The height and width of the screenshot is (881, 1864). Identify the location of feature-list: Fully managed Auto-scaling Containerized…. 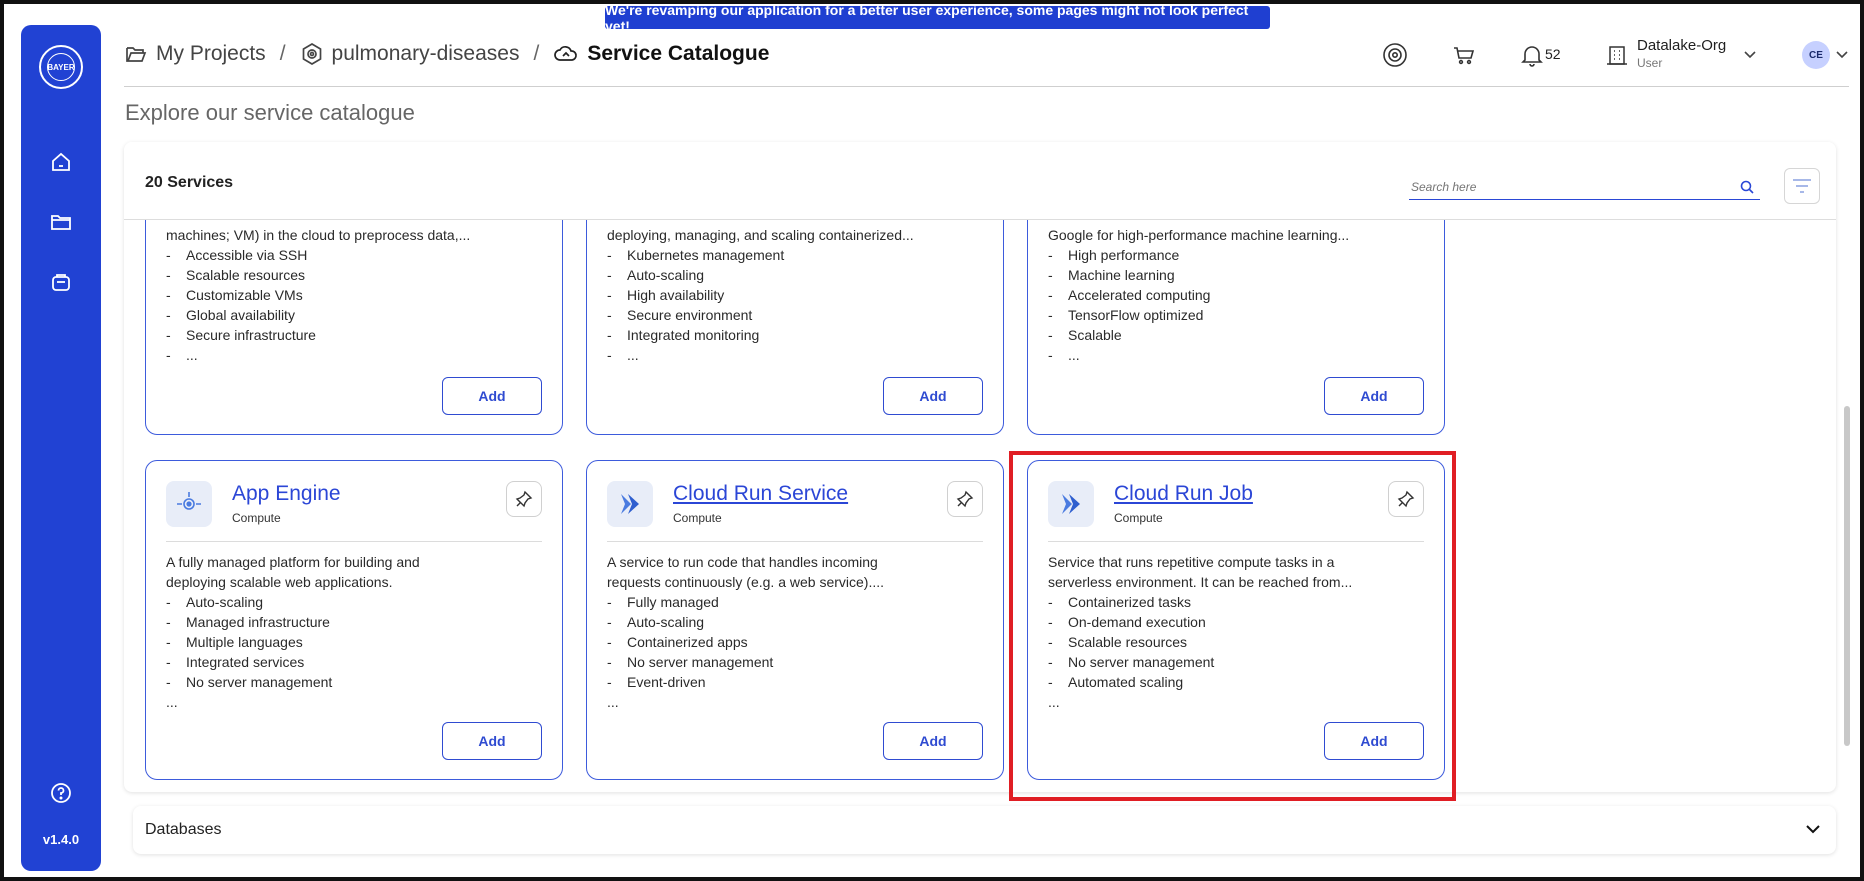
(745, 642).